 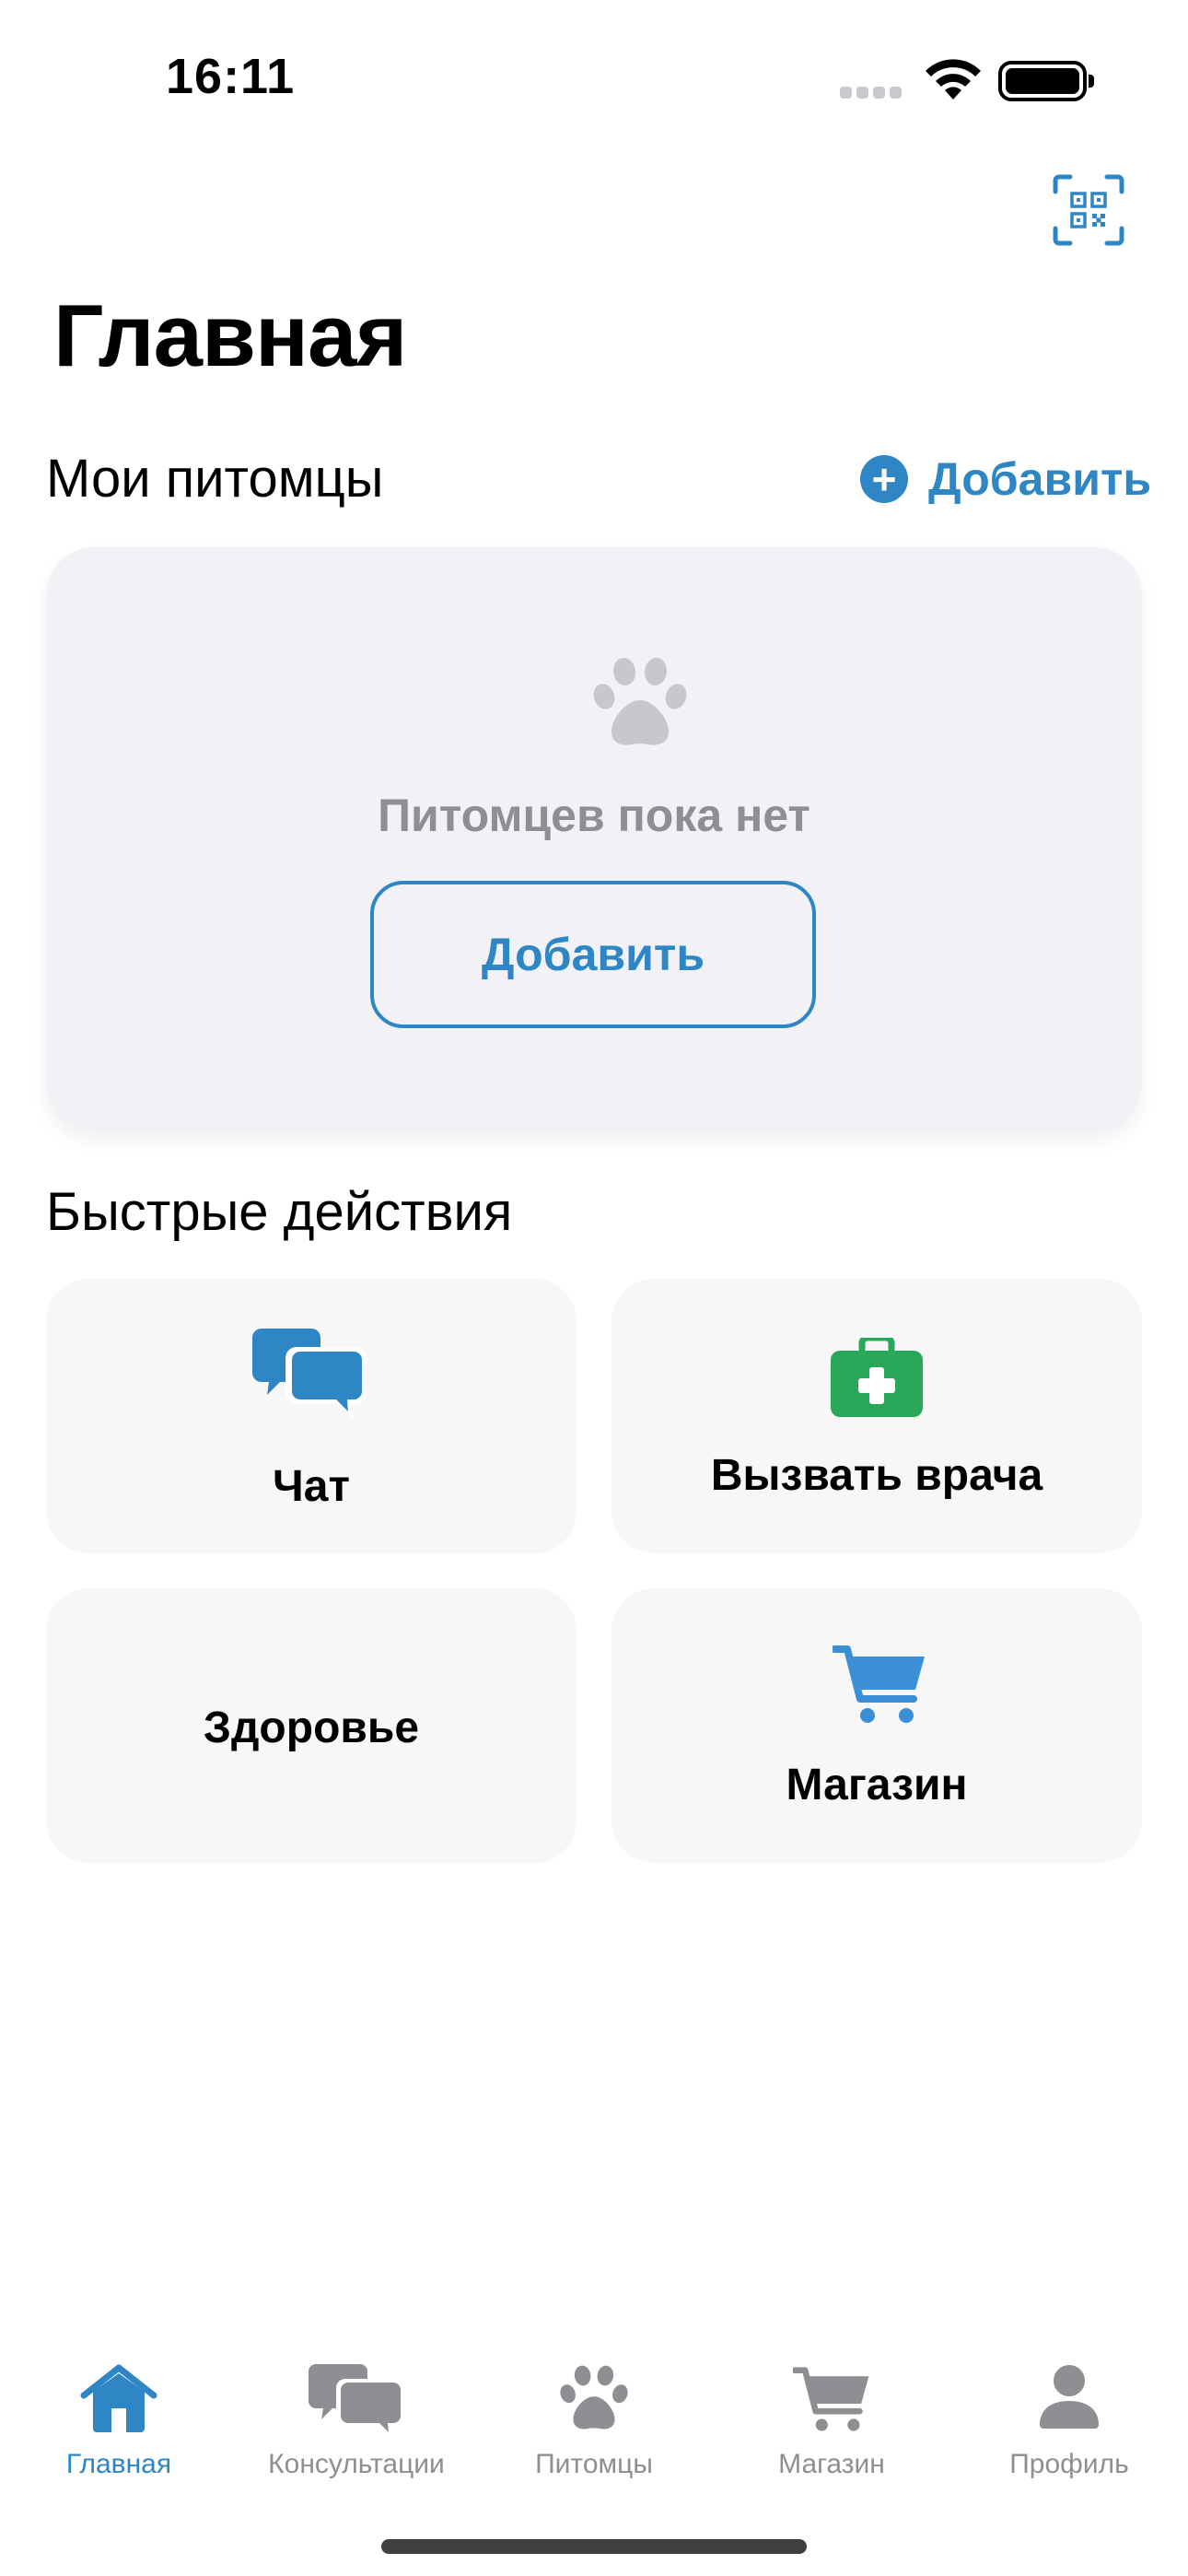 I want to click on tab-profile: Профиль, so click(x=1069, y=2423).